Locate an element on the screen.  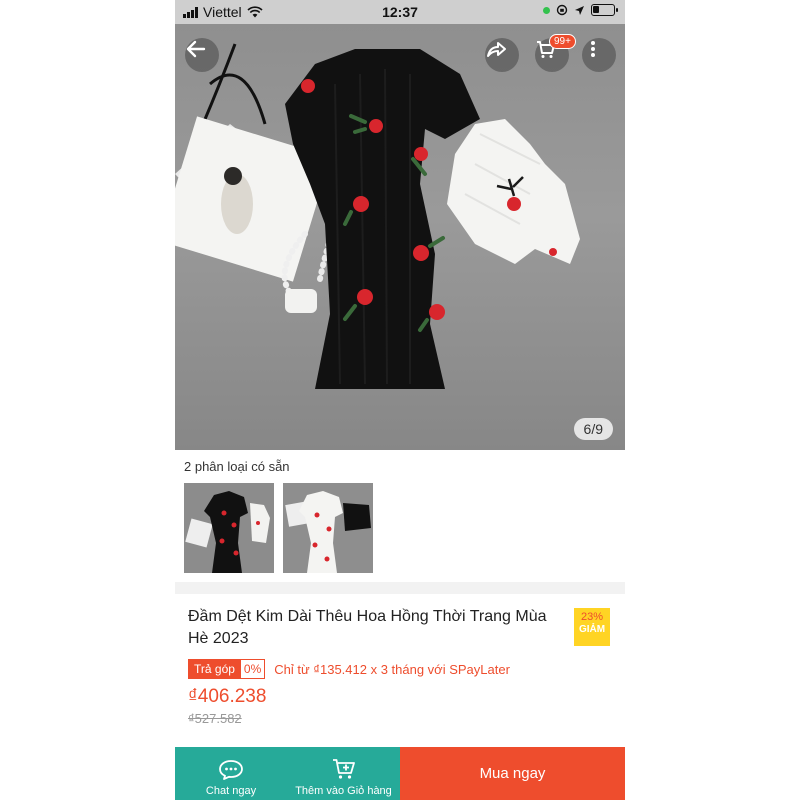
installment-rate: 0% is located at coordinates (253, 669).